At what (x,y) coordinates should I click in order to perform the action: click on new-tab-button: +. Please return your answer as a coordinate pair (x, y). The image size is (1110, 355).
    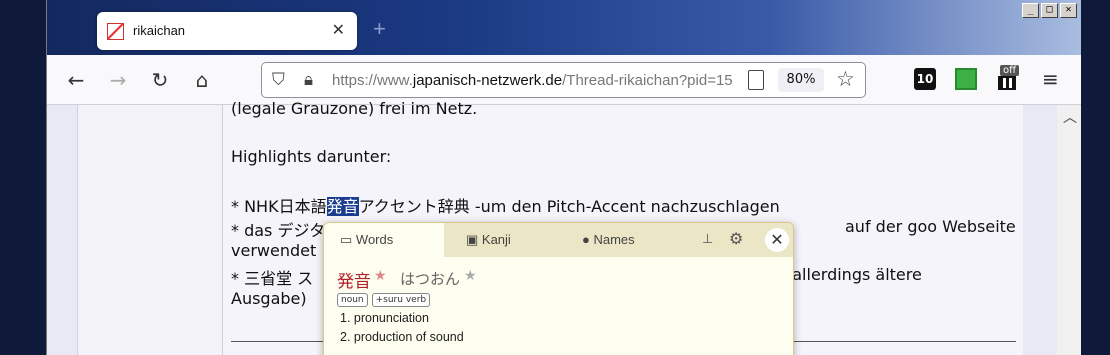
    Looking at the image, I should click on (379, 29).